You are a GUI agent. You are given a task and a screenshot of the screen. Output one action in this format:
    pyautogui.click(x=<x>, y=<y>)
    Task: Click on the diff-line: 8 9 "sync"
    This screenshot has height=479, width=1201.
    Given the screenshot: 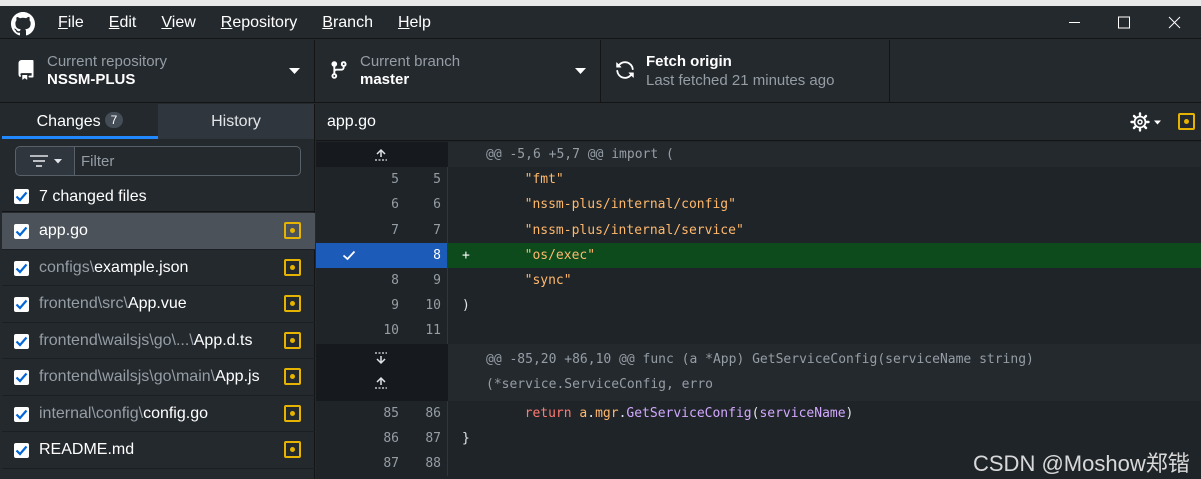 What is the action you would take?
    pyautogui.click(x=758, y=280)
    